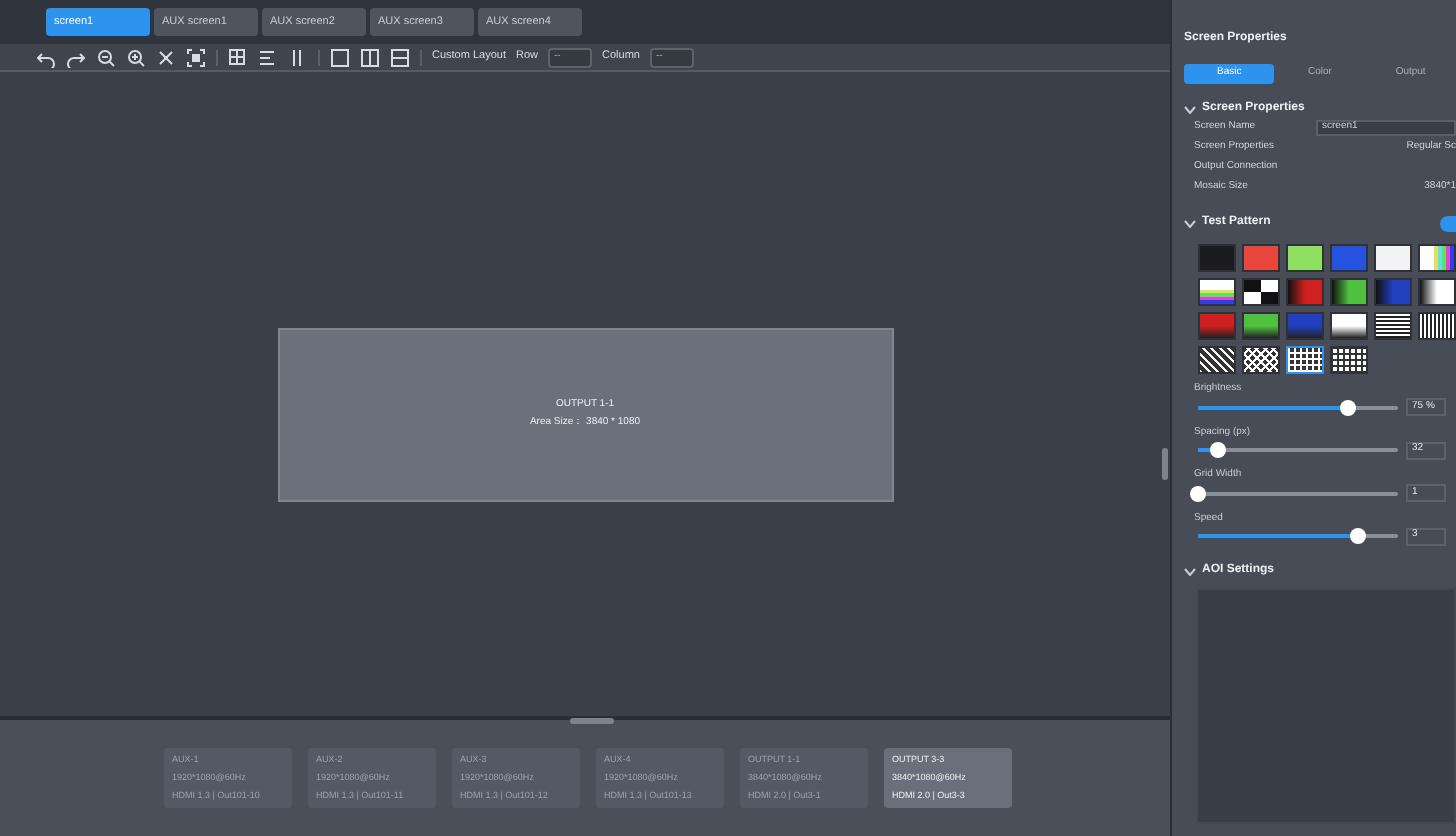 Image resolution: width=1456 pixels, height=836 pixels. I want to click on zoom-out-icon, so click(106, 57).